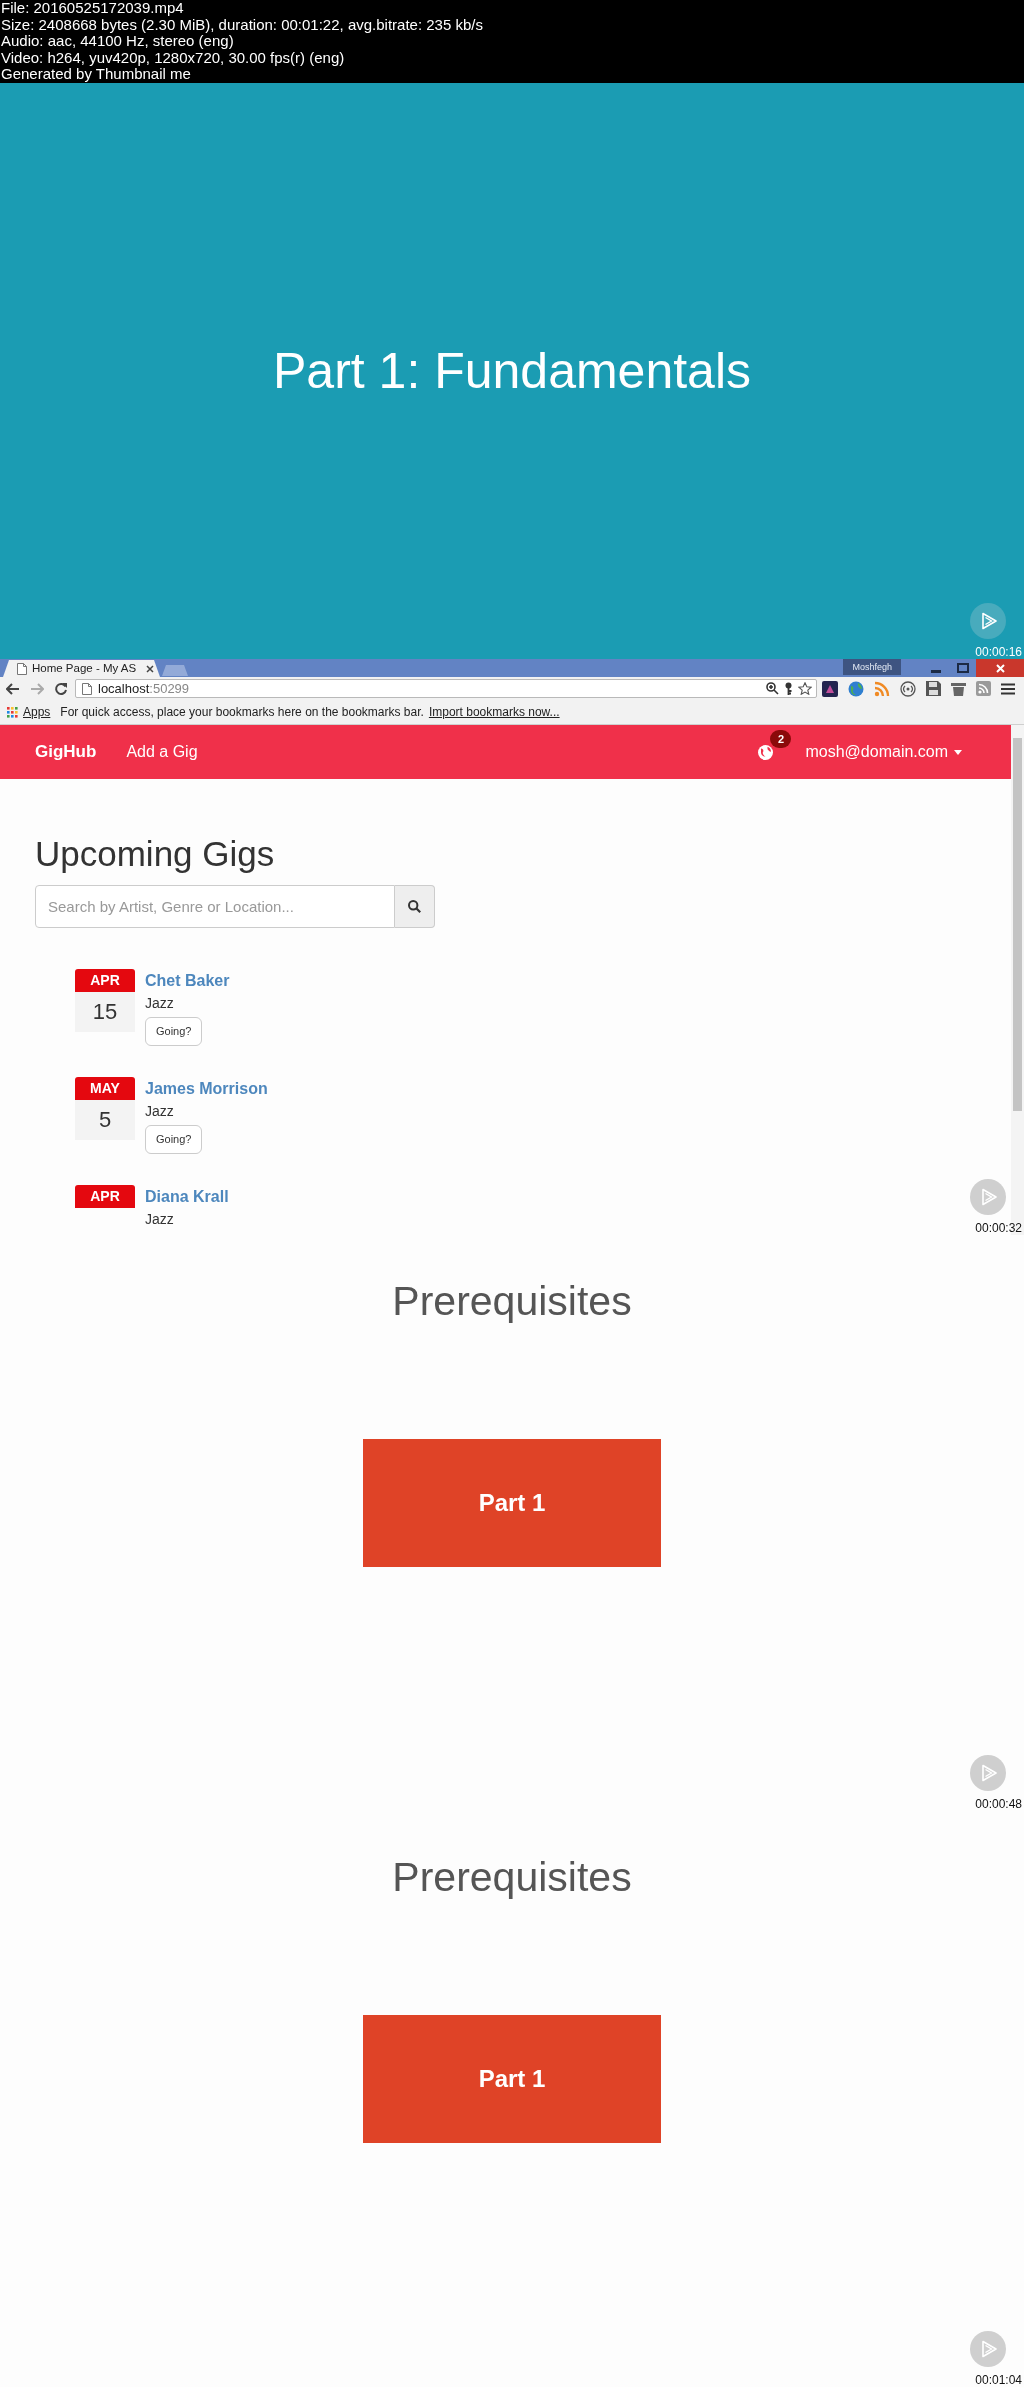 This screenshot has width=1024, height=2387. Describe the element at coordinates (1017, 924) in the screenshot. I see `scrollbar-thumb` at that location.